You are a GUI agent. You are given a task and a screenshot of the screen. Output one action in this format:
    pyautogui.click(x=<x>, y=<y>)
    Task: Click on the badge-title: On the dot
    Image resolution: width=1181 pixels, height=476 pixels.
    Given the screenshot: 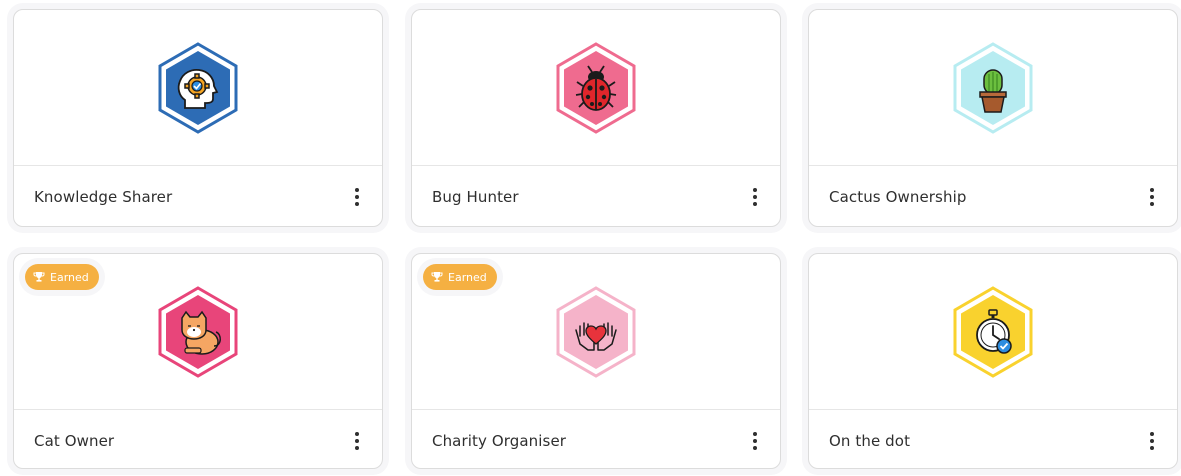 What is the action you would take?
    pyautogui.click(x=870, y=441)
    